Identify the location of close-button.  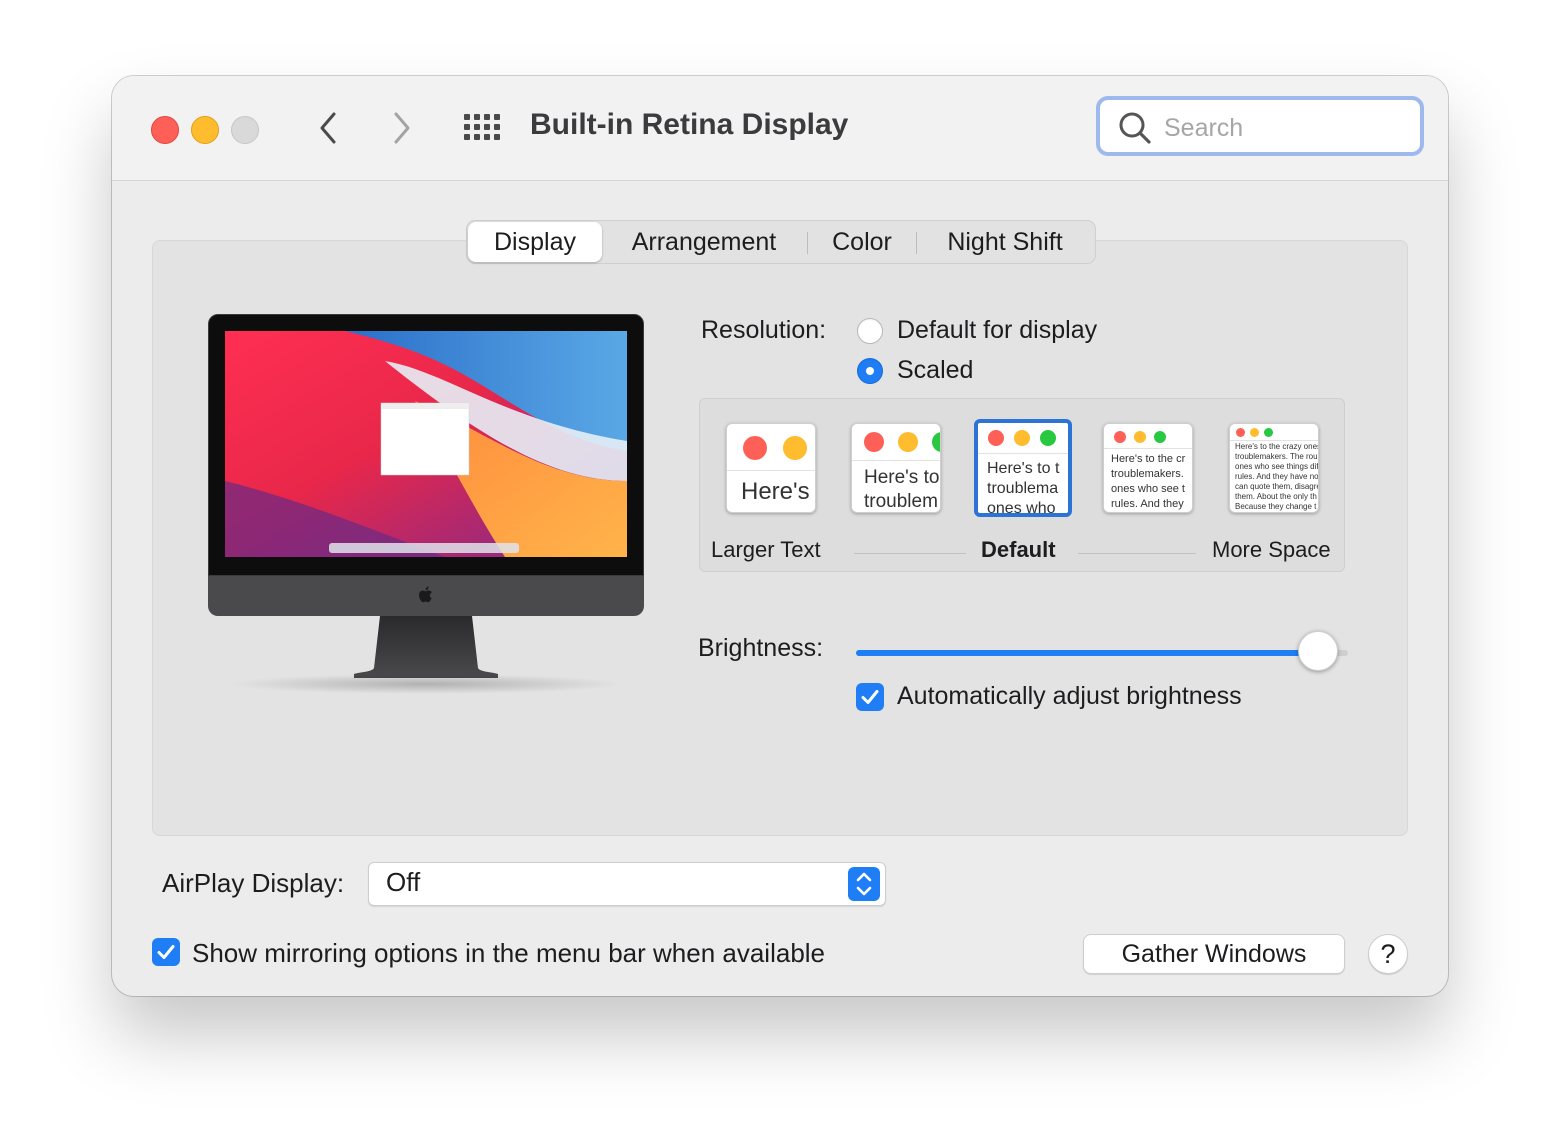
(165, 130).